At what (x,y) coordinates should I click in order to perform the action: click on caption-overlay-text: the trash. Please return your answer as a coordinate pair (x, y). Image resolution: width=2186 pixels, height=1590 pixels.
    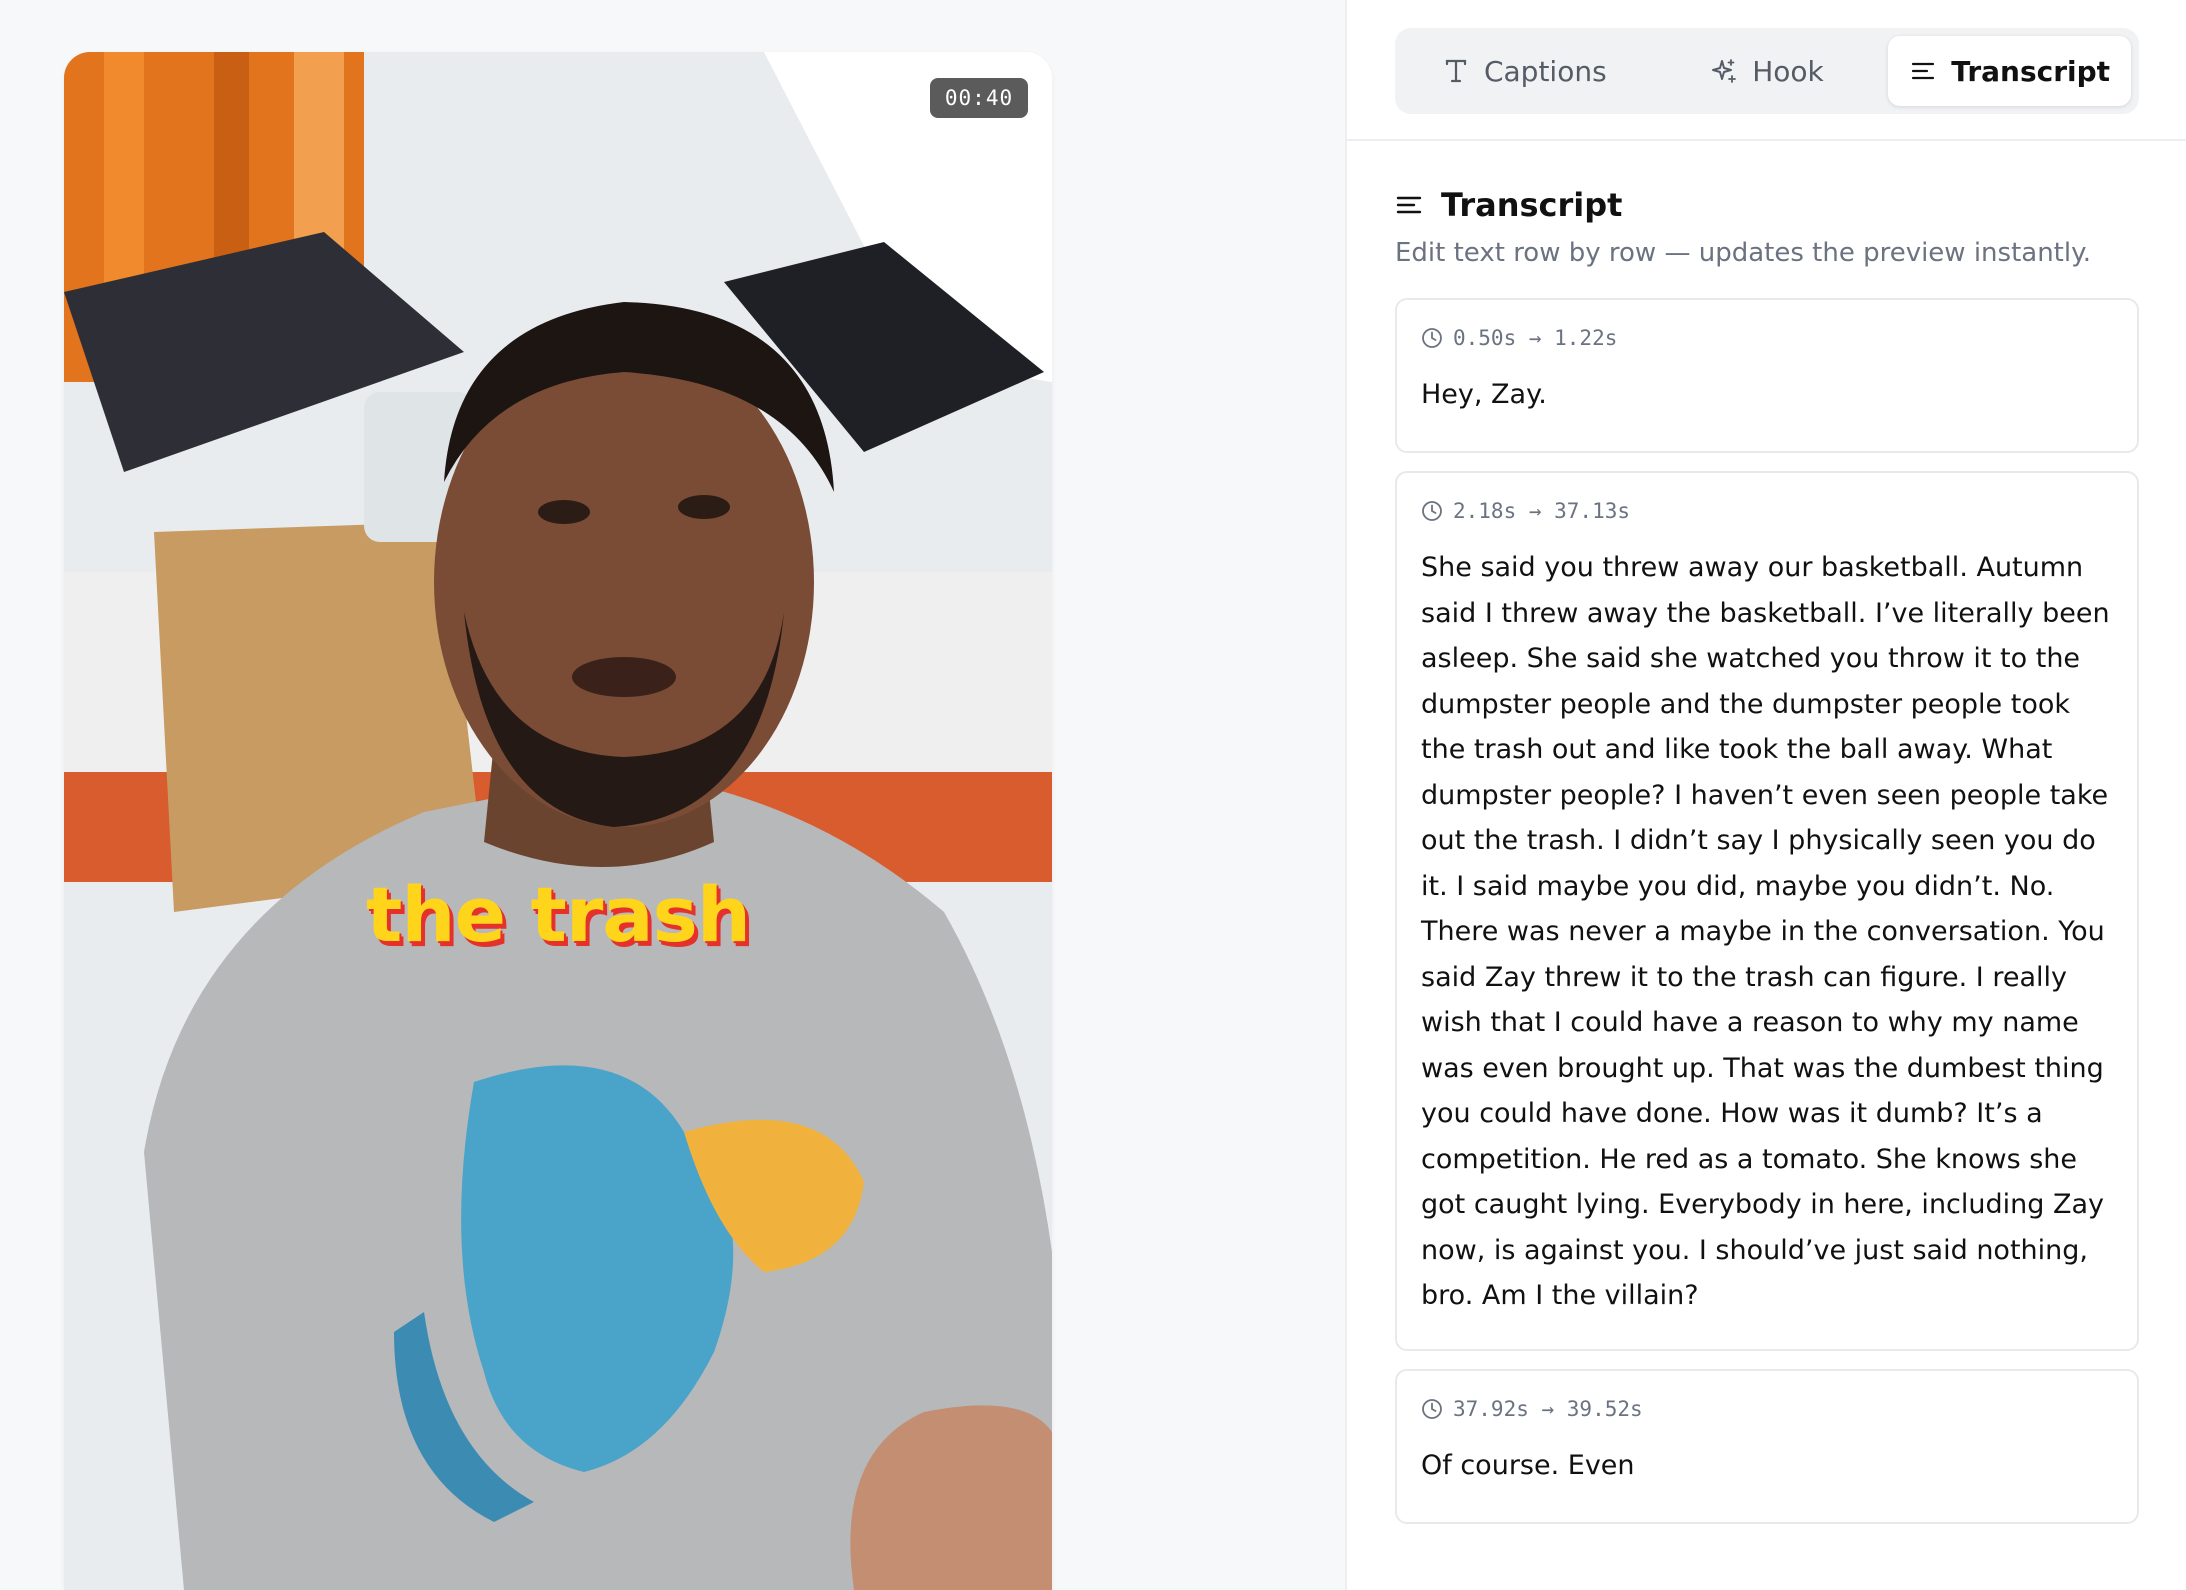
    Looking at the image, I should click on (558, 914).